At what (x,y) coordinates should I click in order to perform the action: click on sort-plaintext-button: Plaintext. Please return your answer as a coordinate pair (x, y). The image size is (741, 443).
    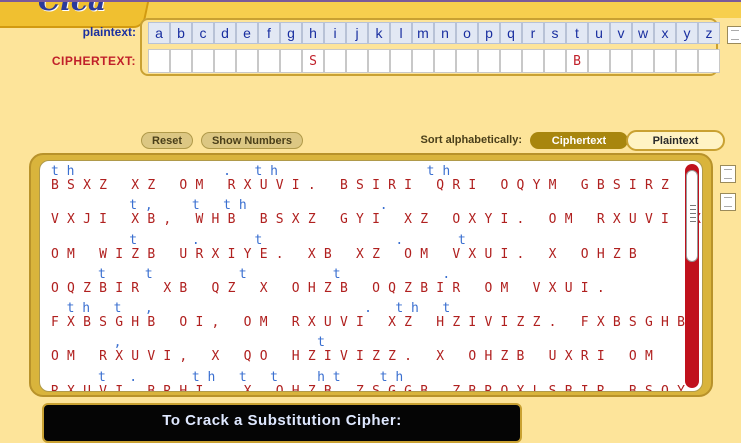
    Looking at the image, I should click on (675, 140).